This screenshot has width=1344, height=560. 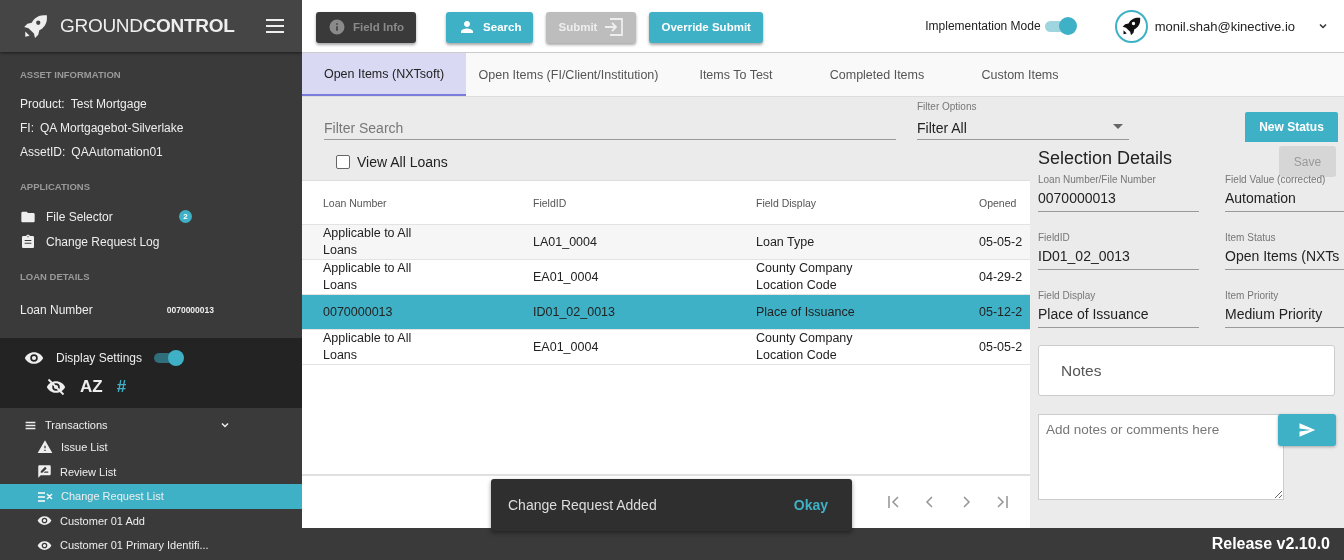 What do you see at coordinates (644, 202) in the screenshot?
I see `column-header: FieldID` at bounding box center [644, 202].